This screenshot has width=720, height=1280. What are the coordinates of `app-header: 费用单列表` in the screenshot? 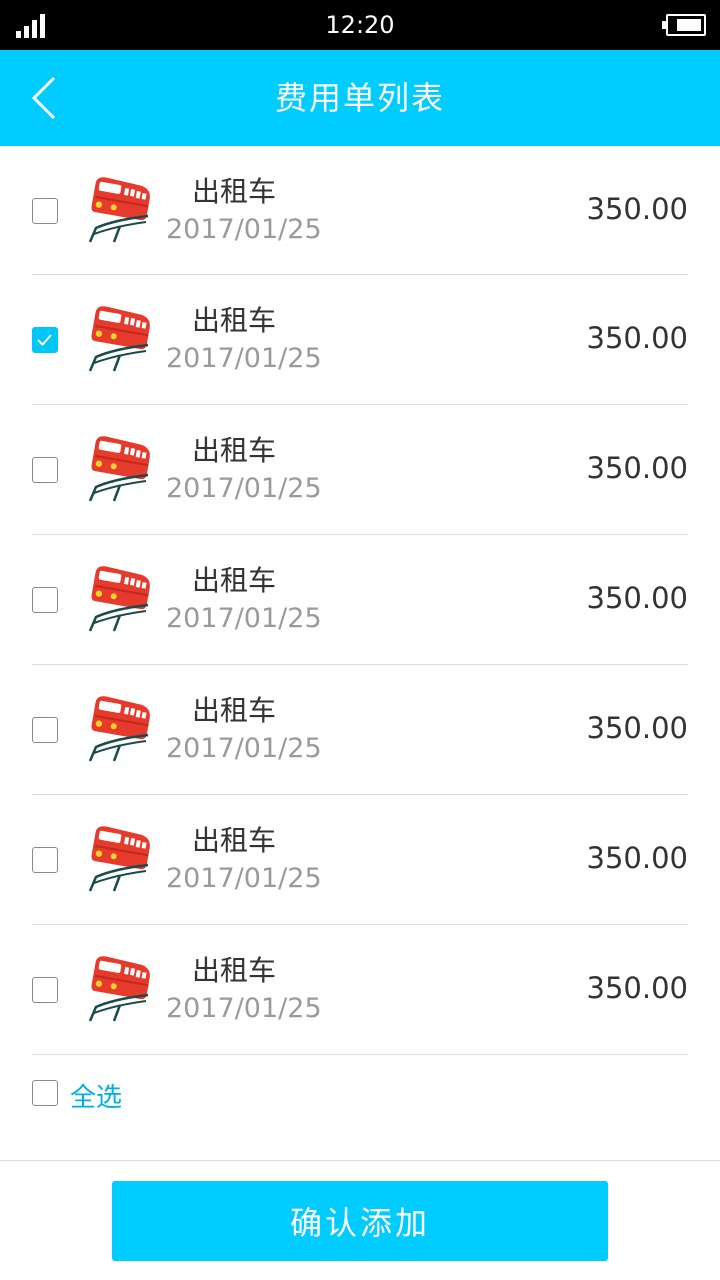 It's located at (360, 98).